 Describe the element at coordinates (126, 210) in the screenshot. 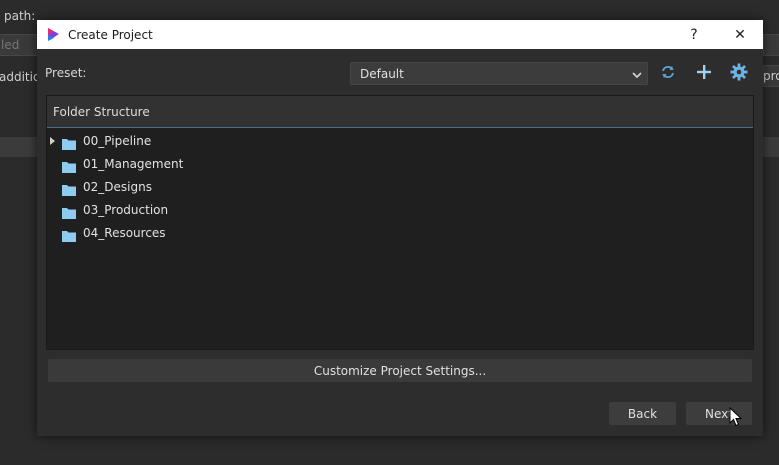

I see `tree-item-label: 03_Production` at that location.